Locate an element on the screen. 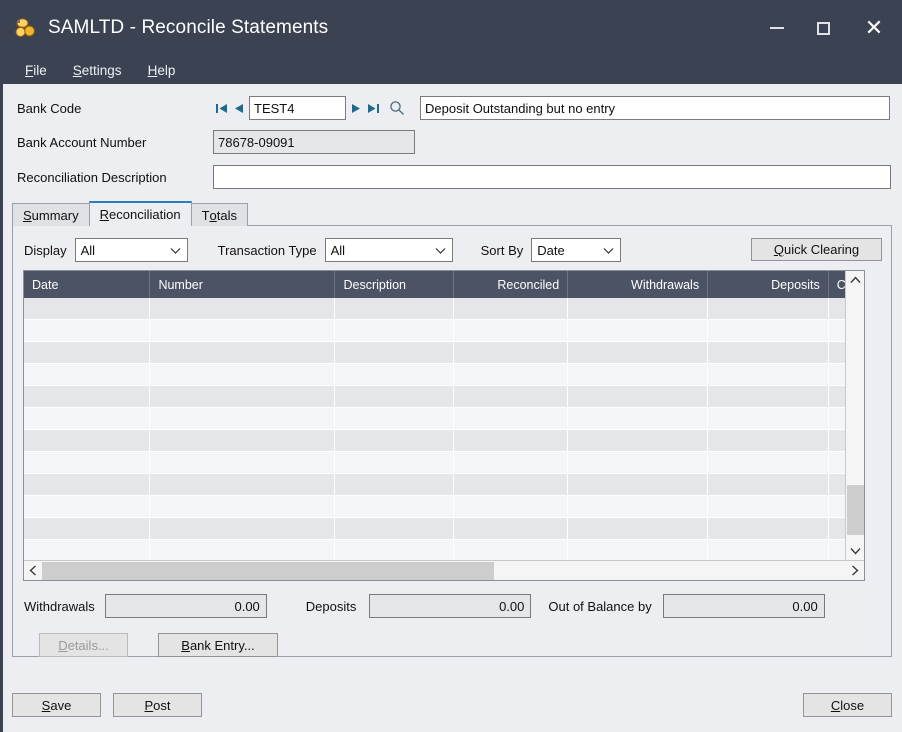  menu-item-settings: Settings is located at coordinates (97, 70).